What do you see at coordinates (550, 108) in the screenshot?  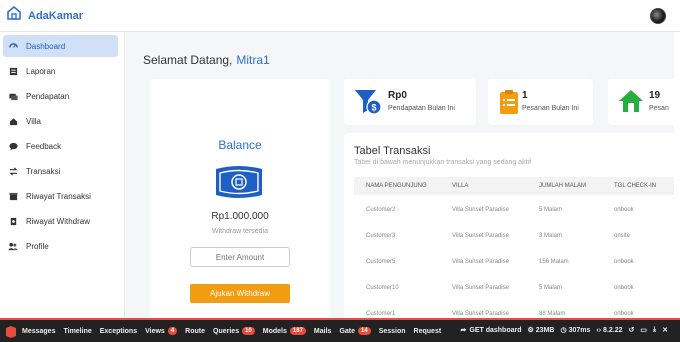 I see `stat-label: Pesanan Bulan Ini` at bounding box center [550, 108].